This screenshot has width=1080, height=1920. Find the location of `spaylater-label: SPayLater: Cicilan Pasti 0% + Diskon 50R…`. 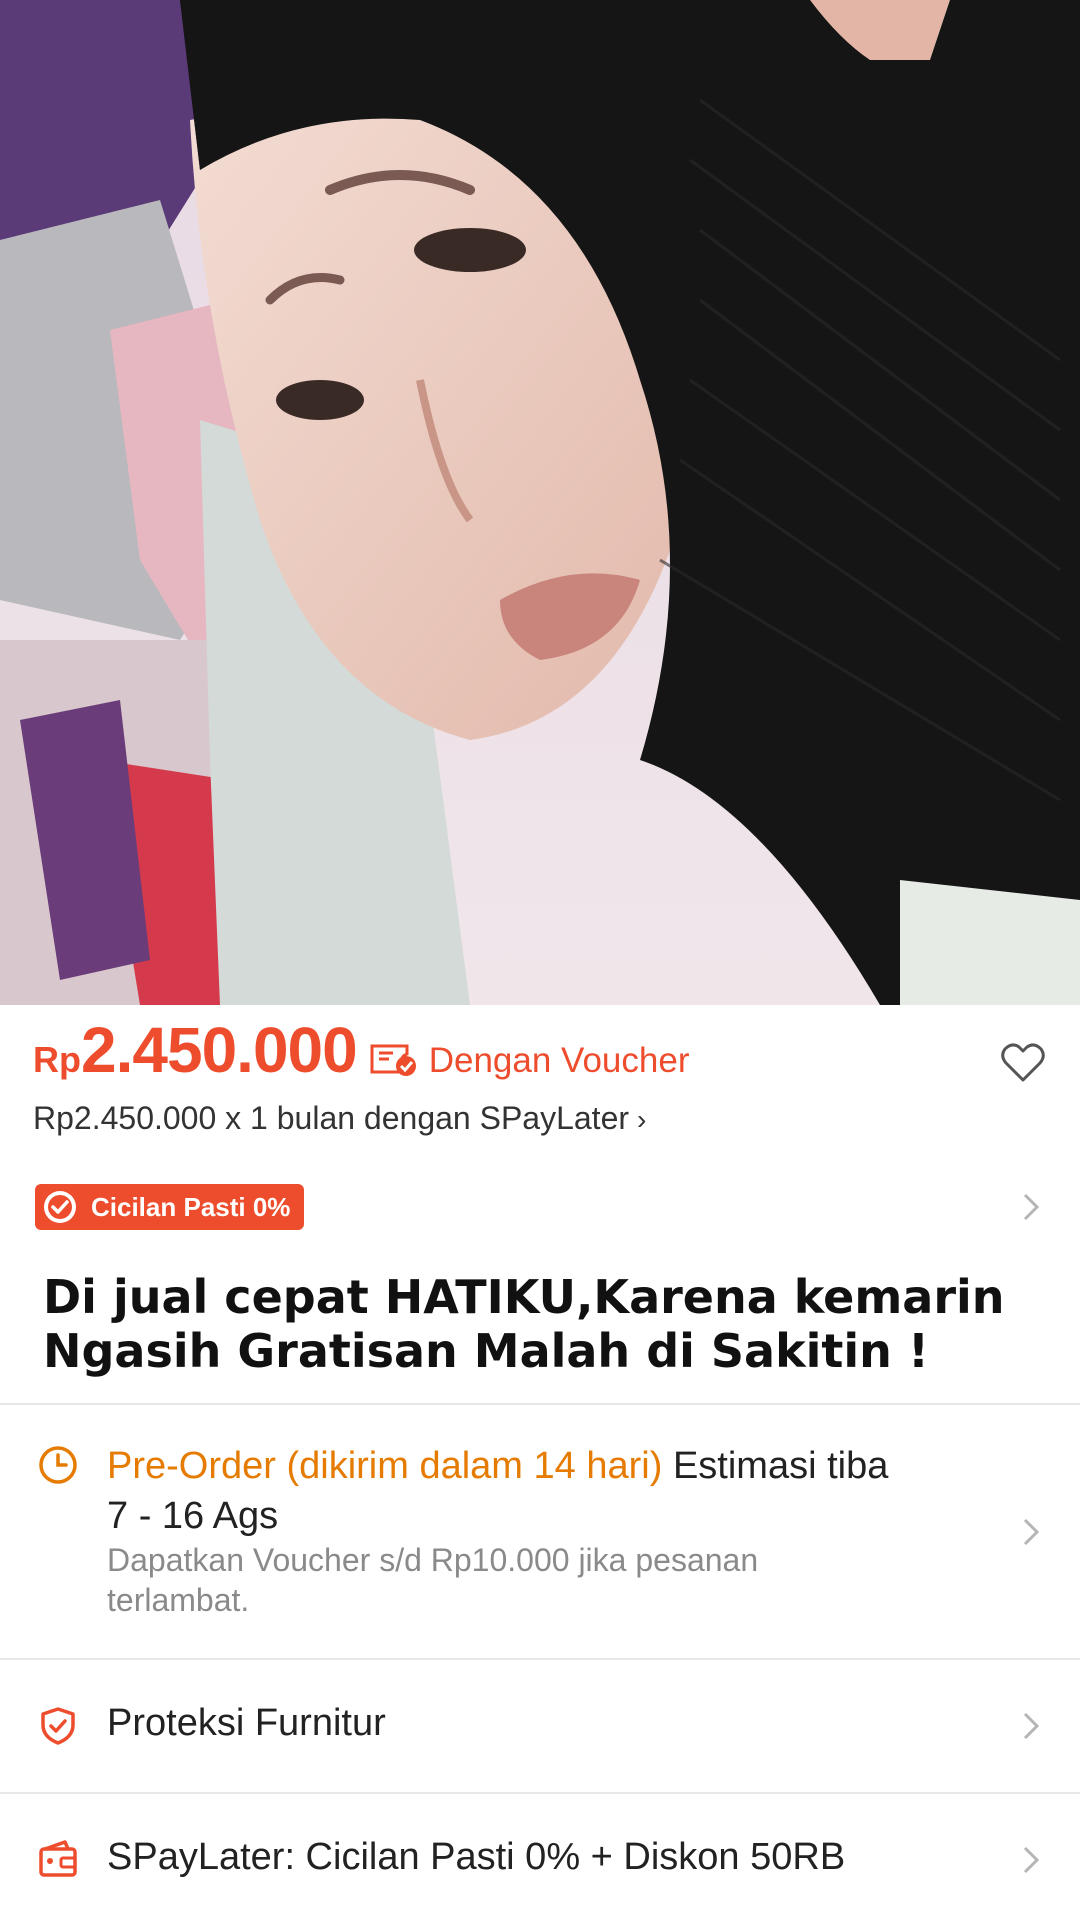

spaylater-label: SPayLater: Cicilan Pasti 0% + Diskon 50R… is located at coordinates (476, 1857).